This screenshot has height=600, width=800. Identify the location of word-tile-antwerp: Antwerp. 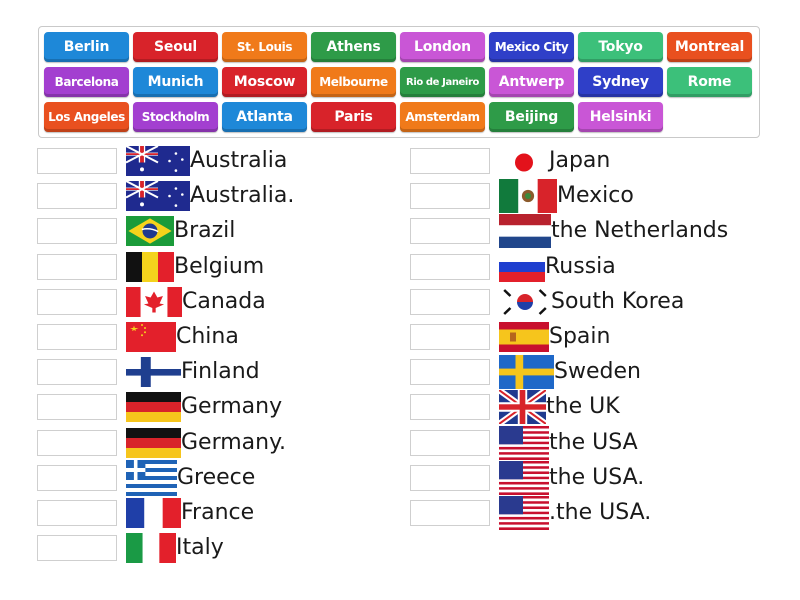
(531, 82).